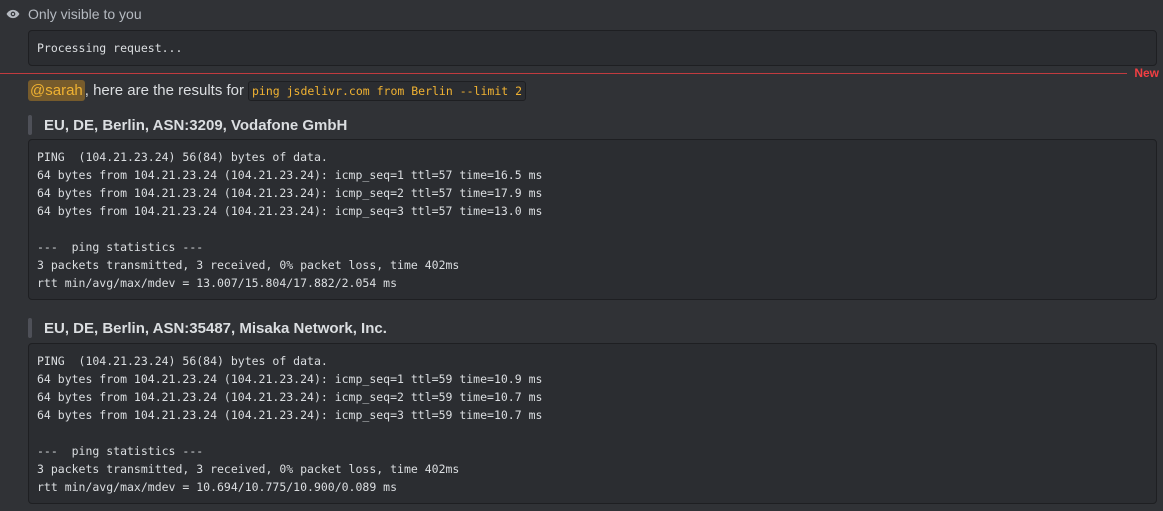 This screenshot has height=511, width=1163. Describe the element at coordinates (56, 90) in the screenshot. I see `user-mention: @sarah` at that location.